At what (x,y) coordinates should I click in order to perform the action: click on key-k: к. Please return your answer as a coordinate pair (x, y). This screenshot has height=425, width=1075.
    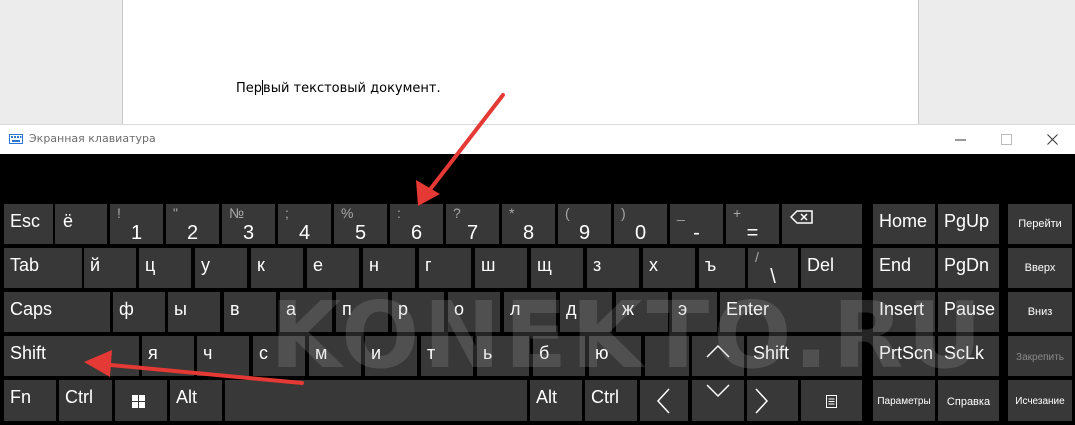
    Looking at the image, I should click on (277, 268).